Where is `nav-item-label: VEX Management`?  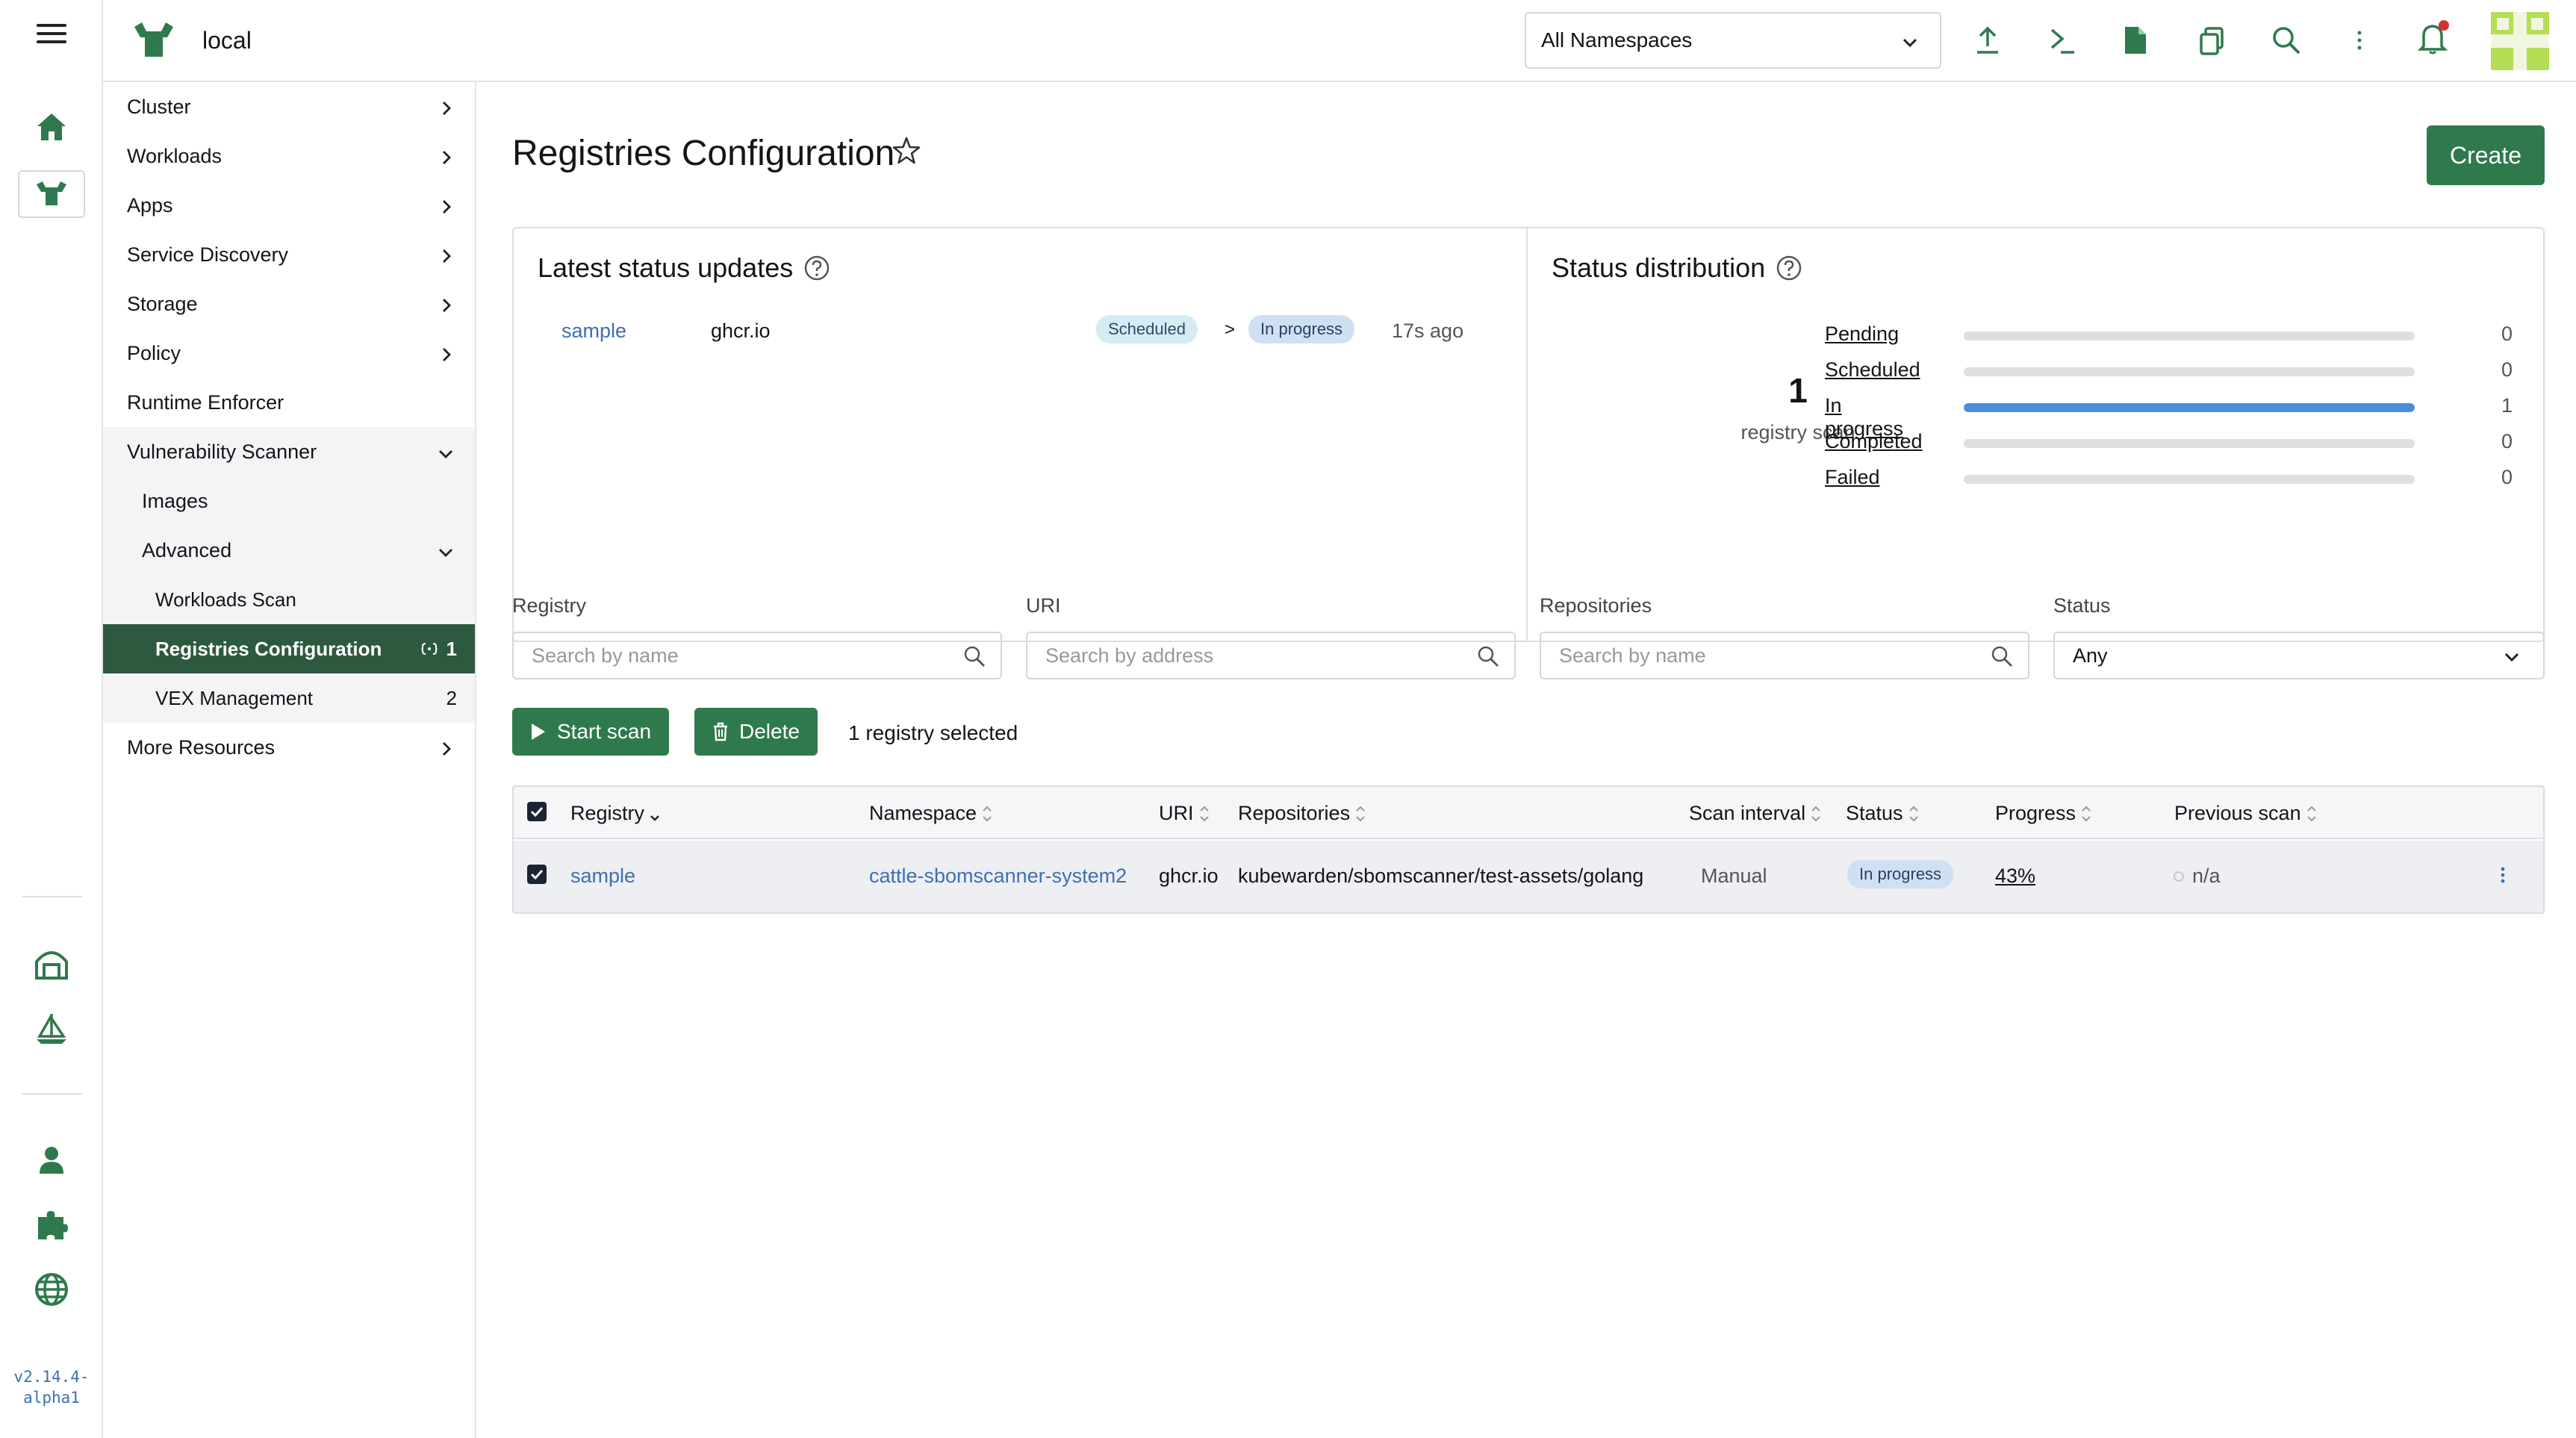
nav-item-label: VEX Management is located at coordinates (234, 697).